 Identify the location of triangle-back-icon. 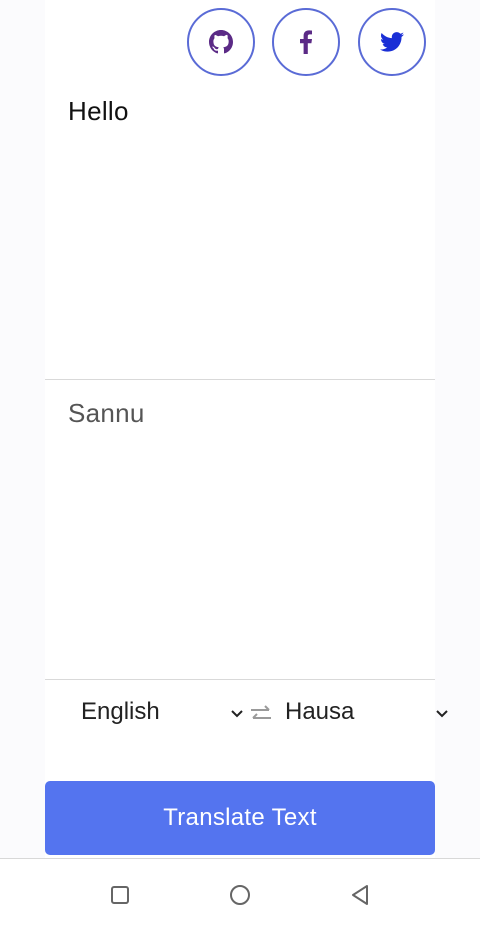
(360, 895).